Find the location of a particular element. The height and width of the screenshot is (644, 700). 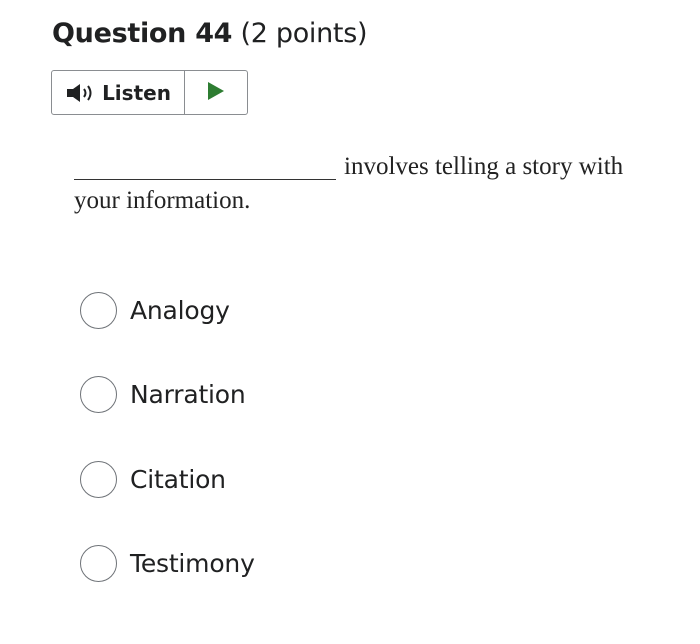

option-narration: Narration is located at coordinates (167, 395).